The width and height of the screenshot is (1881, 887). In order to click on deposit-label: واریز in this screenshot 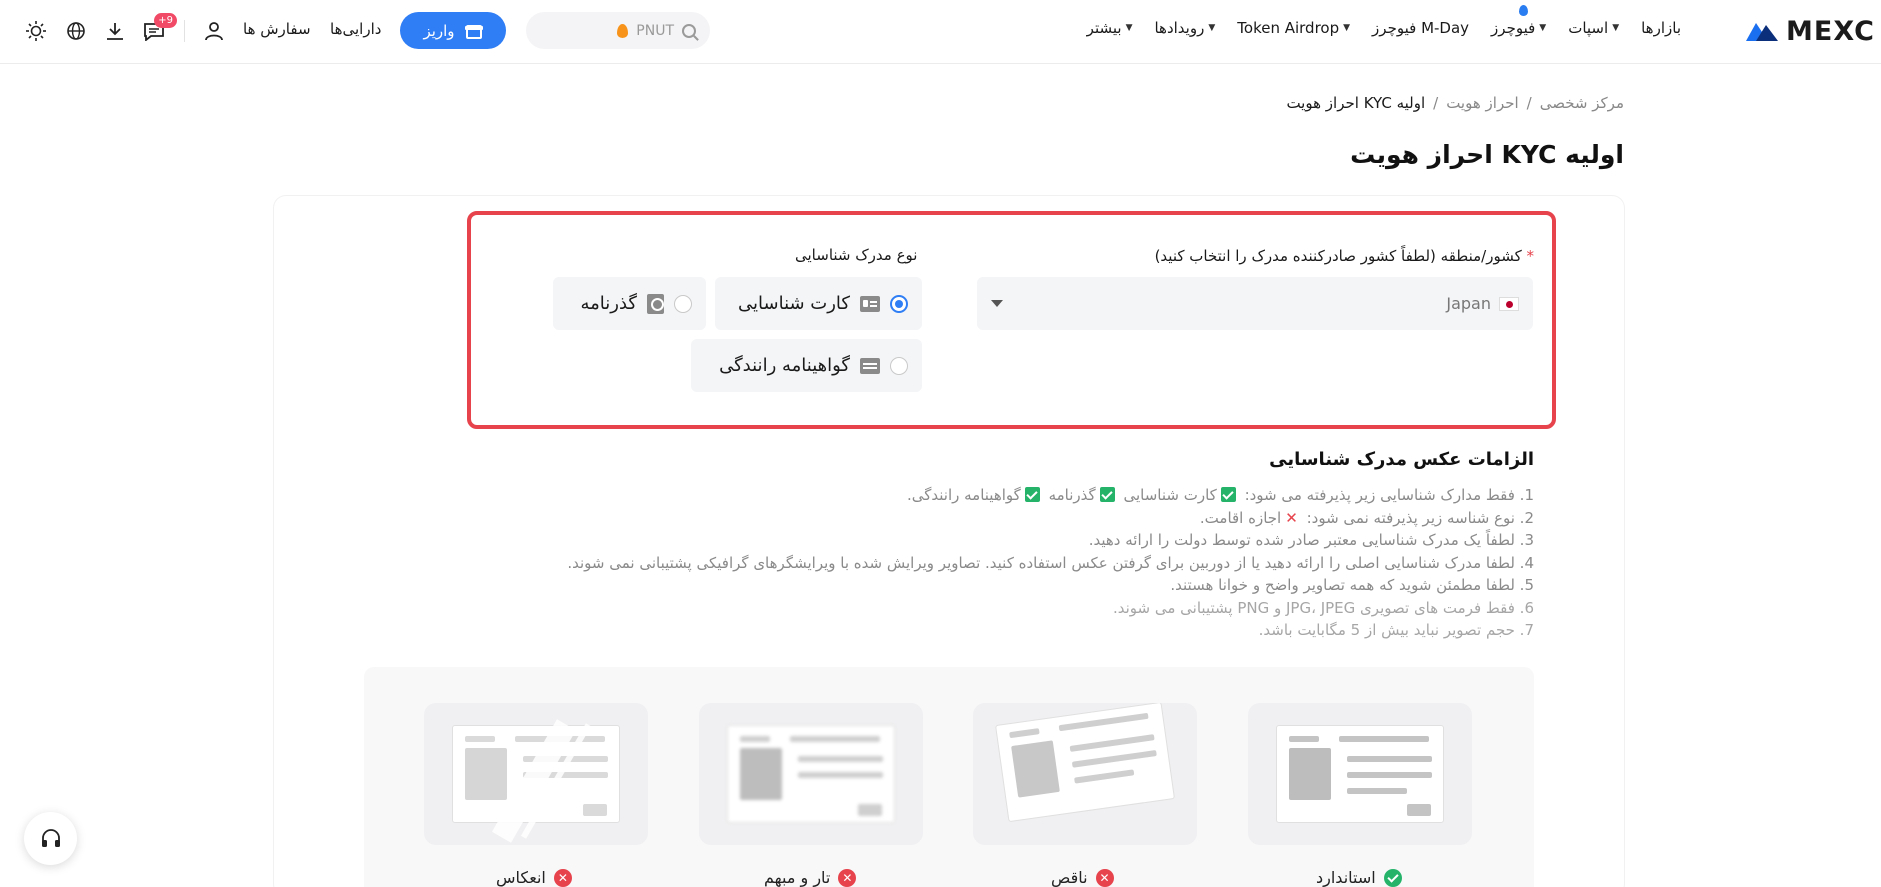, I will do `click(439, 30)`.